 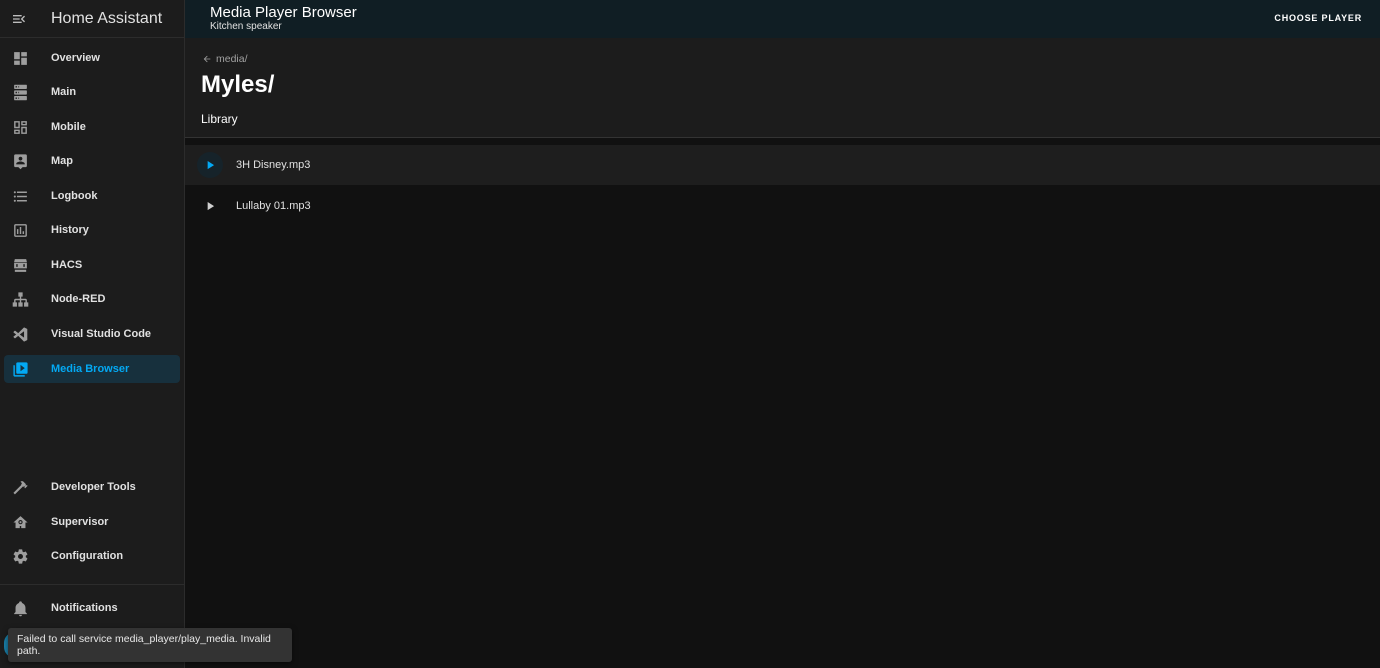 What do you see at coordinates (207, 59) in the screenshot?
I see `arrow-left-icon` at bounding box center [207, 59].